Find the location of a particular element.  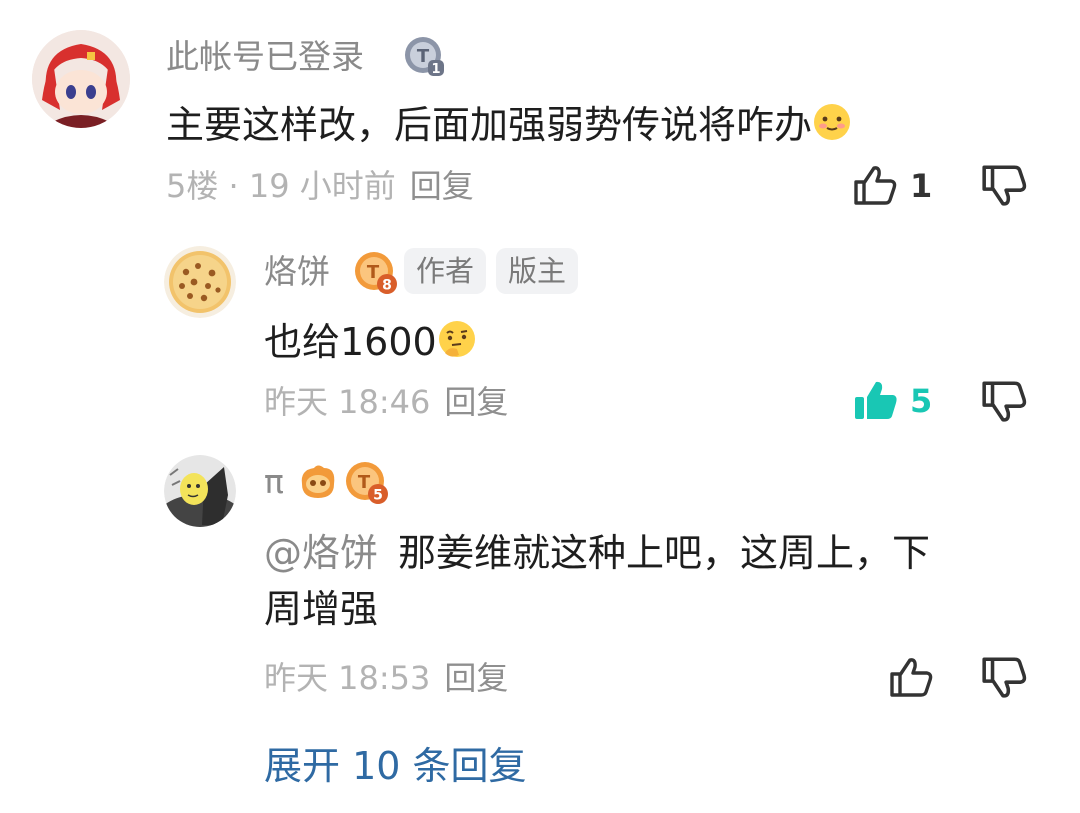

comment-meta: 昨天 18:46 回复 is located at coordinates (386, 402).